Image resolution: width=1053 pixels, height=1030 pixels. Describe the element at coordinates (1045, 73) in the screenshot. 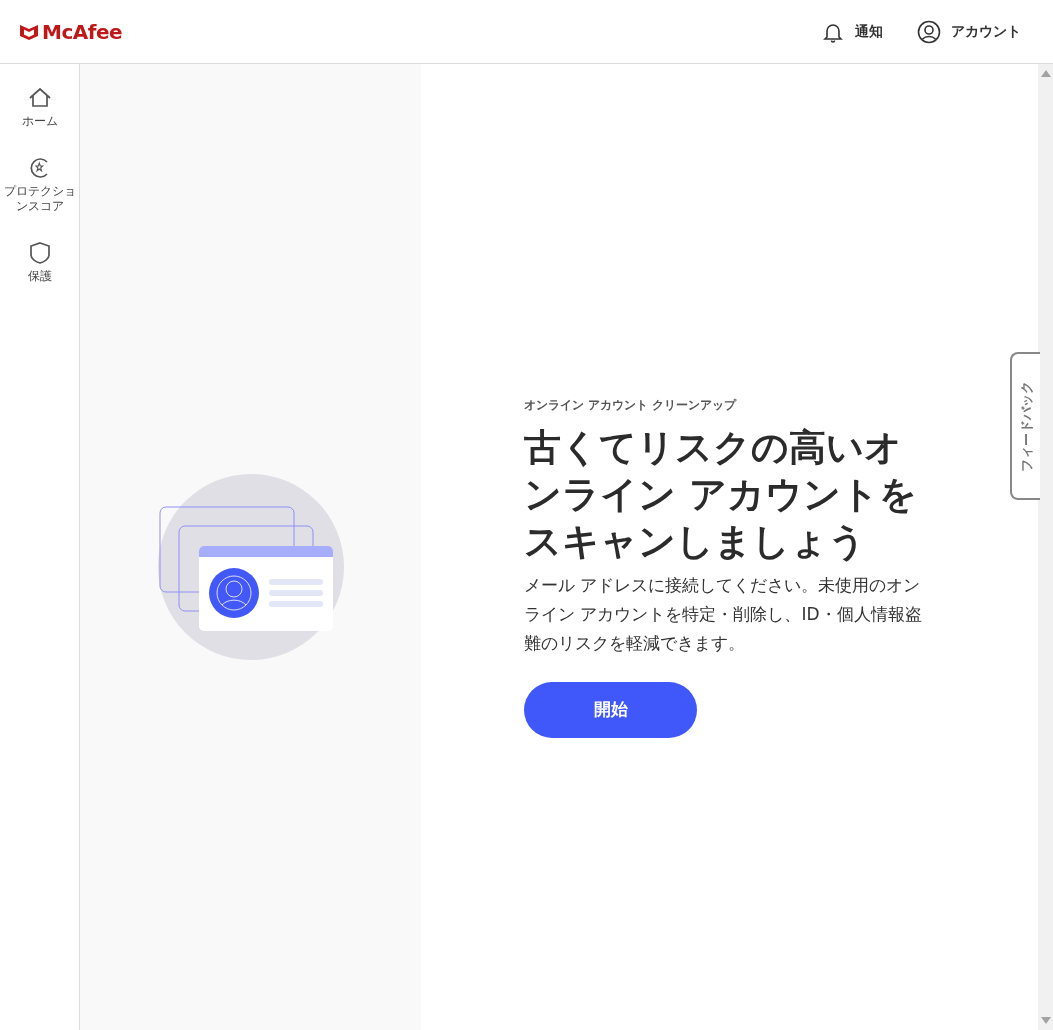

I see `scroll-up-icon` at that location.